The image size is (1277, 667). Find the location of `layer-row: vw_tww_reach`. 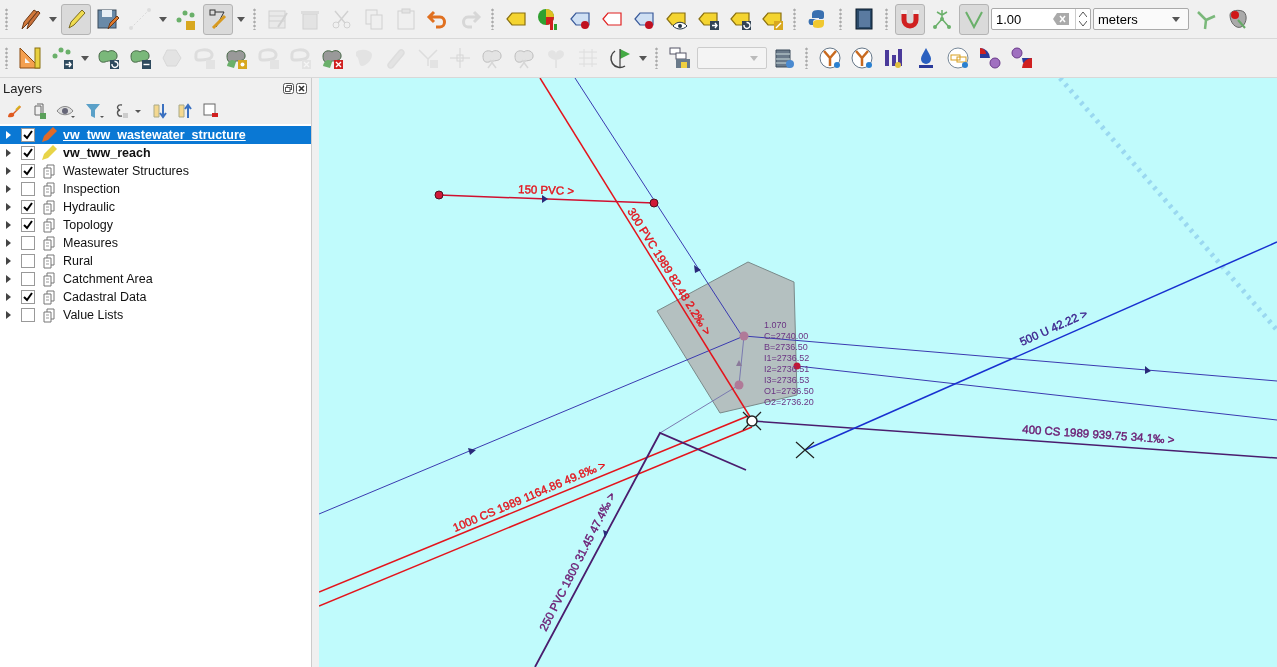

layer-row: vw_tww_reach is located at coordinates (155, 153).